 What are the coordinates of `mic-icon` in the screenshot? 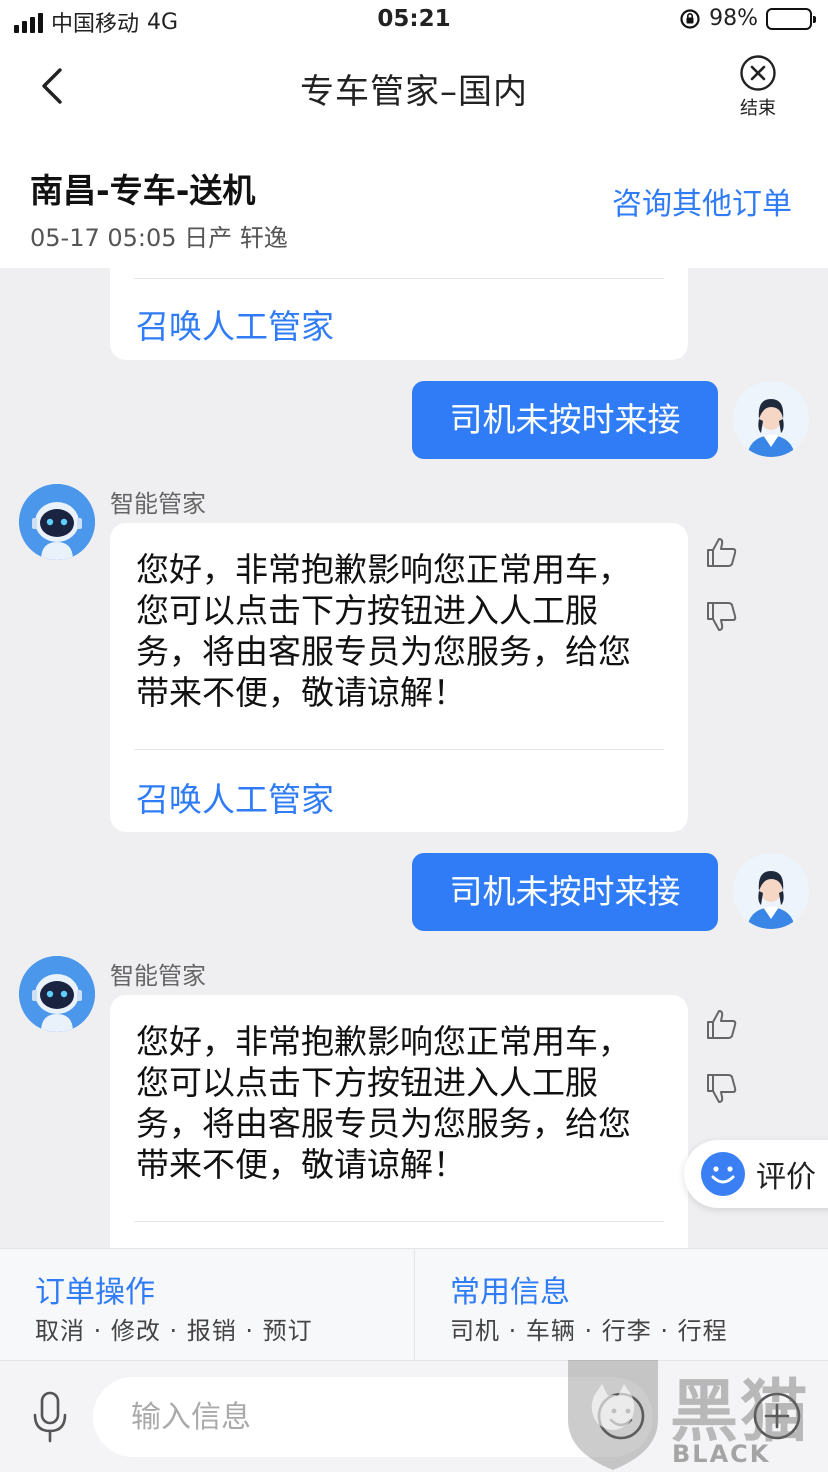 It's located at (50, 1417).